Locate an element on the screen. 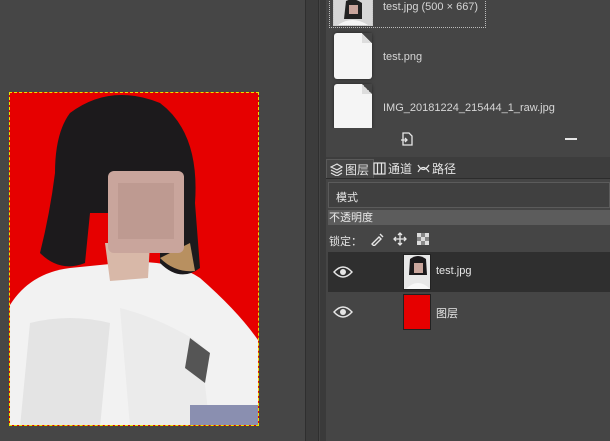 Image resolution: width=610 pixels, height=441 pixels. layer-name: test.jpg is located at coordinates (454, 271).